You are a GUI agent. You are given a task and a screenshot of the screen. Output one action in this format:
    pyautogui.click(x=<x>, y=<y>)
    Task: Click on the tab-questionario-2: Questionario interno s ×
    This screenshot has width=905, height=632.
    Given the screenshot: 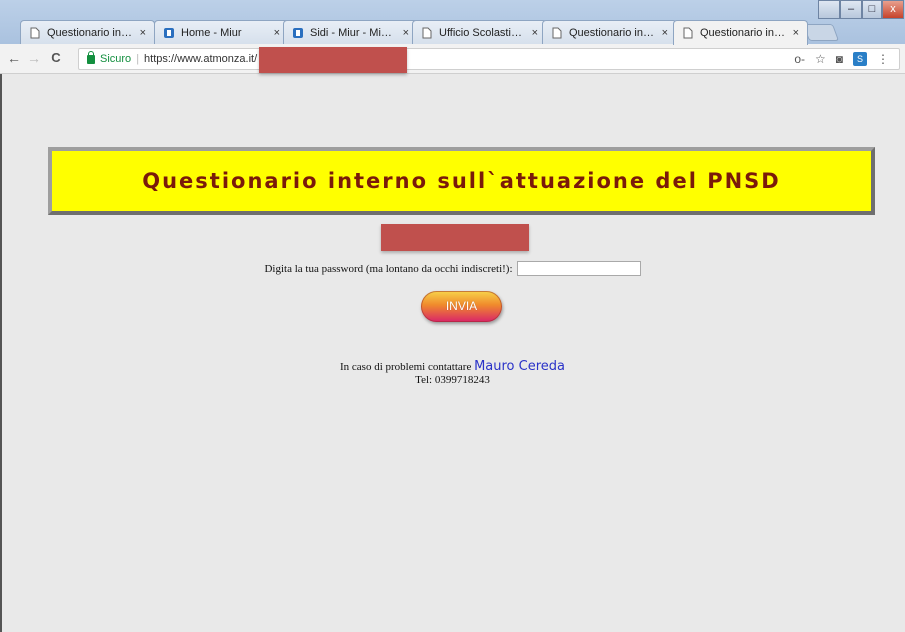 What is the action you would take?
    pyautogui.click(x=609, y=32)
    